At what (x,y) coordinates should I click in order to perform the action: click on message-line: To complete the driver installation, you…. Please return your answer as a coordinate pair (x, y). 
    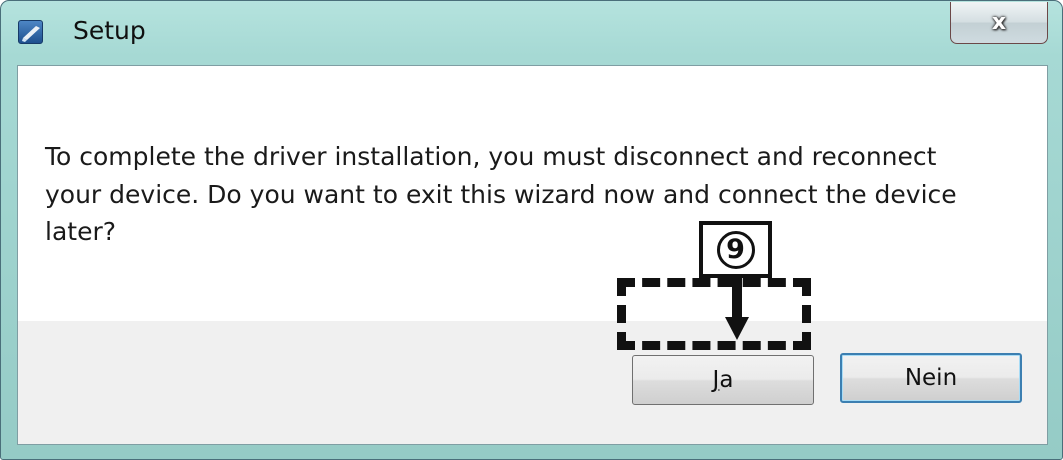
    Looking at the image, I should click on (491, 156).